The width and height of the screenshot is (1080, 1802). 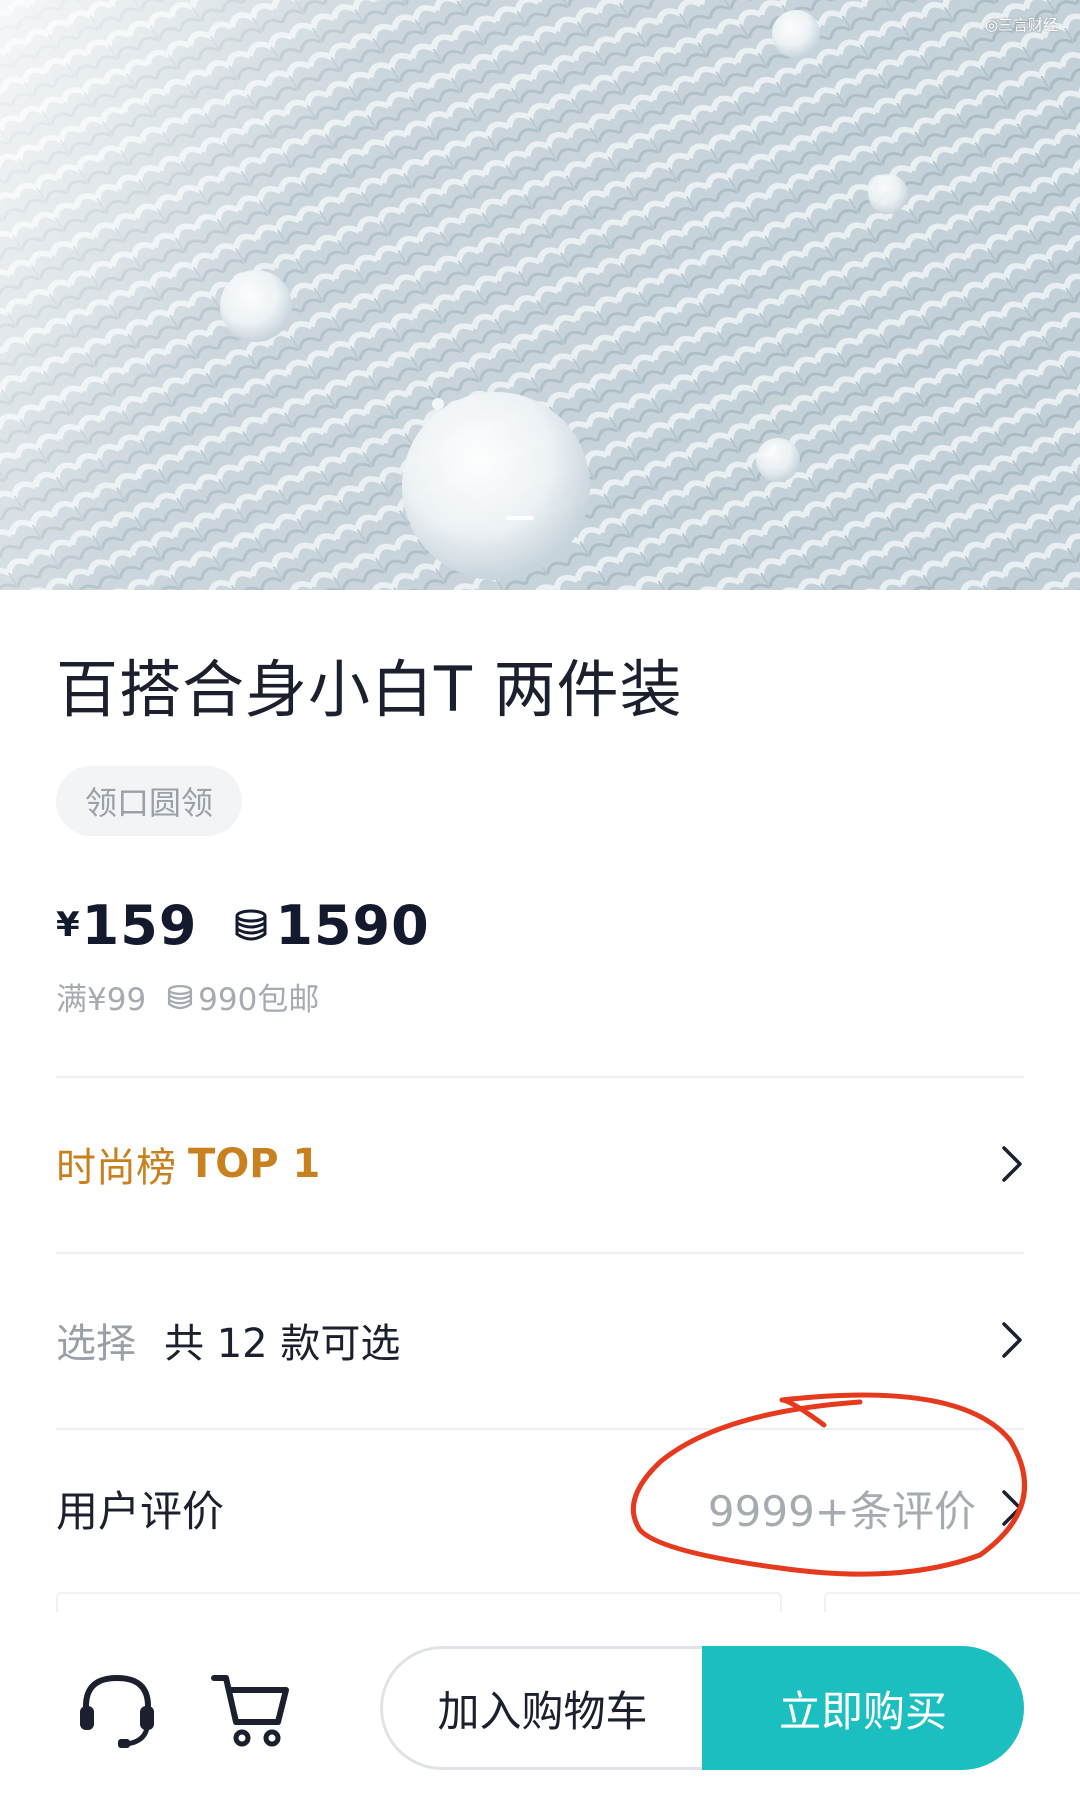 What do you see at coordinates (863, 1708) in the screenshot?
I see `buy-now-button: 立即购买` at bounding box center [863, 1708].